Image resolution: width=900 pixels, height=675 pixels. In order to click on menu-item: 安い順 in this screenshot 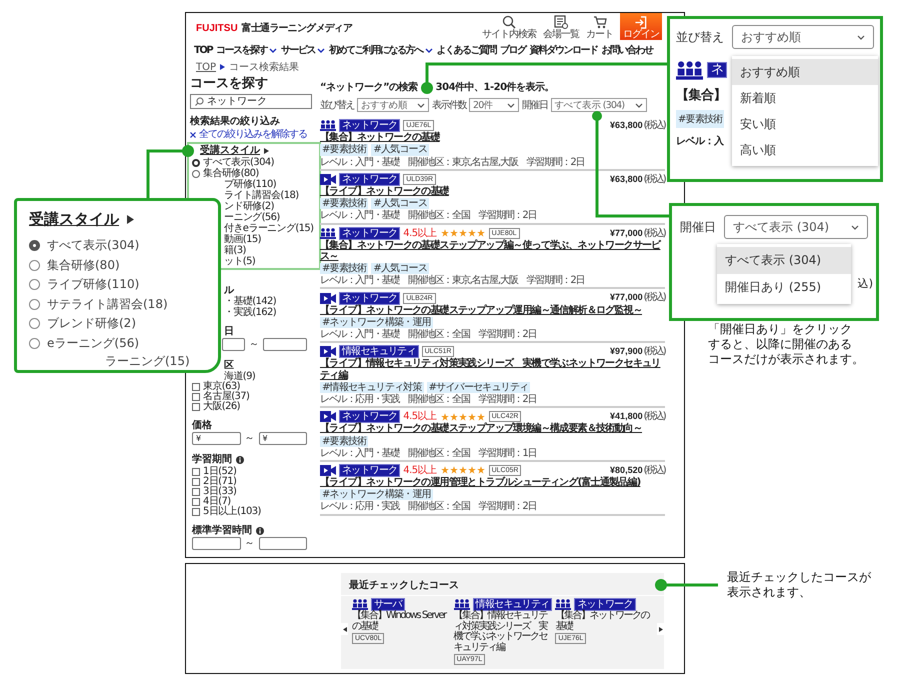, I will do `click(805, 124)`.